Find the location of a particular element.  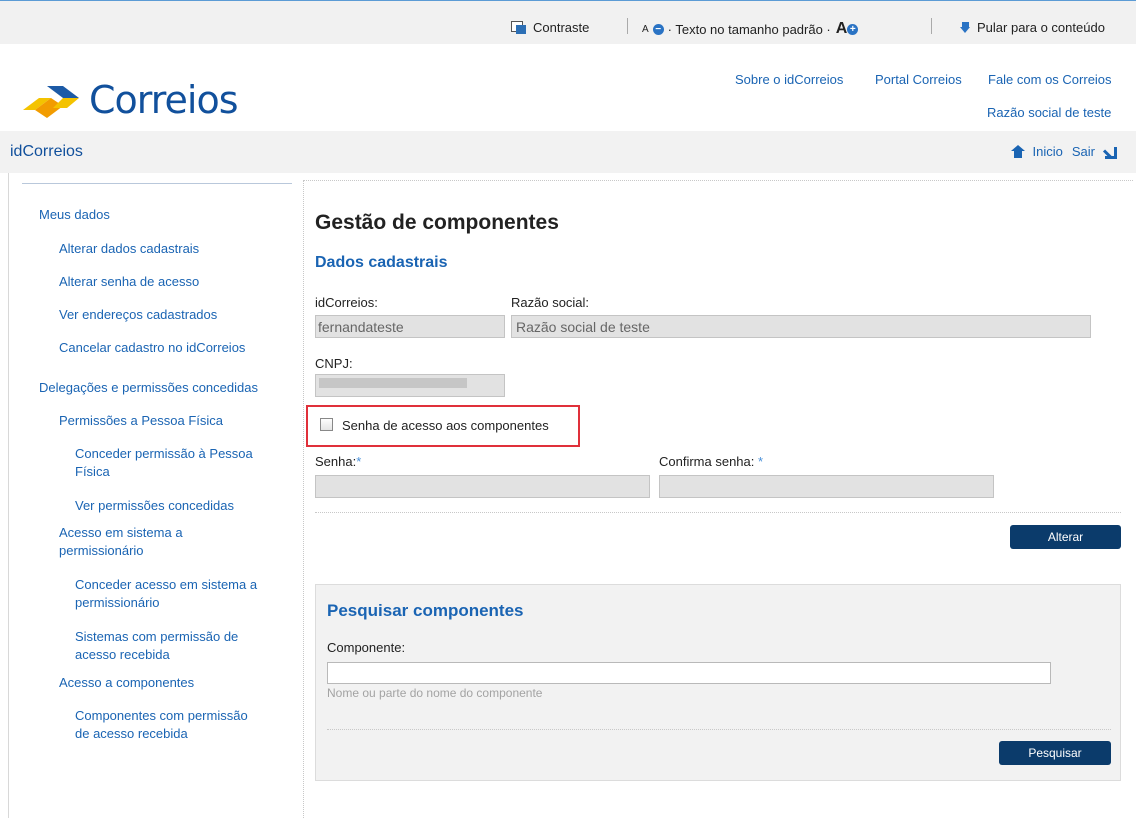

nav-acesso-sistema-line1: Acesso em sistema a is located at coordinates (121, 533).